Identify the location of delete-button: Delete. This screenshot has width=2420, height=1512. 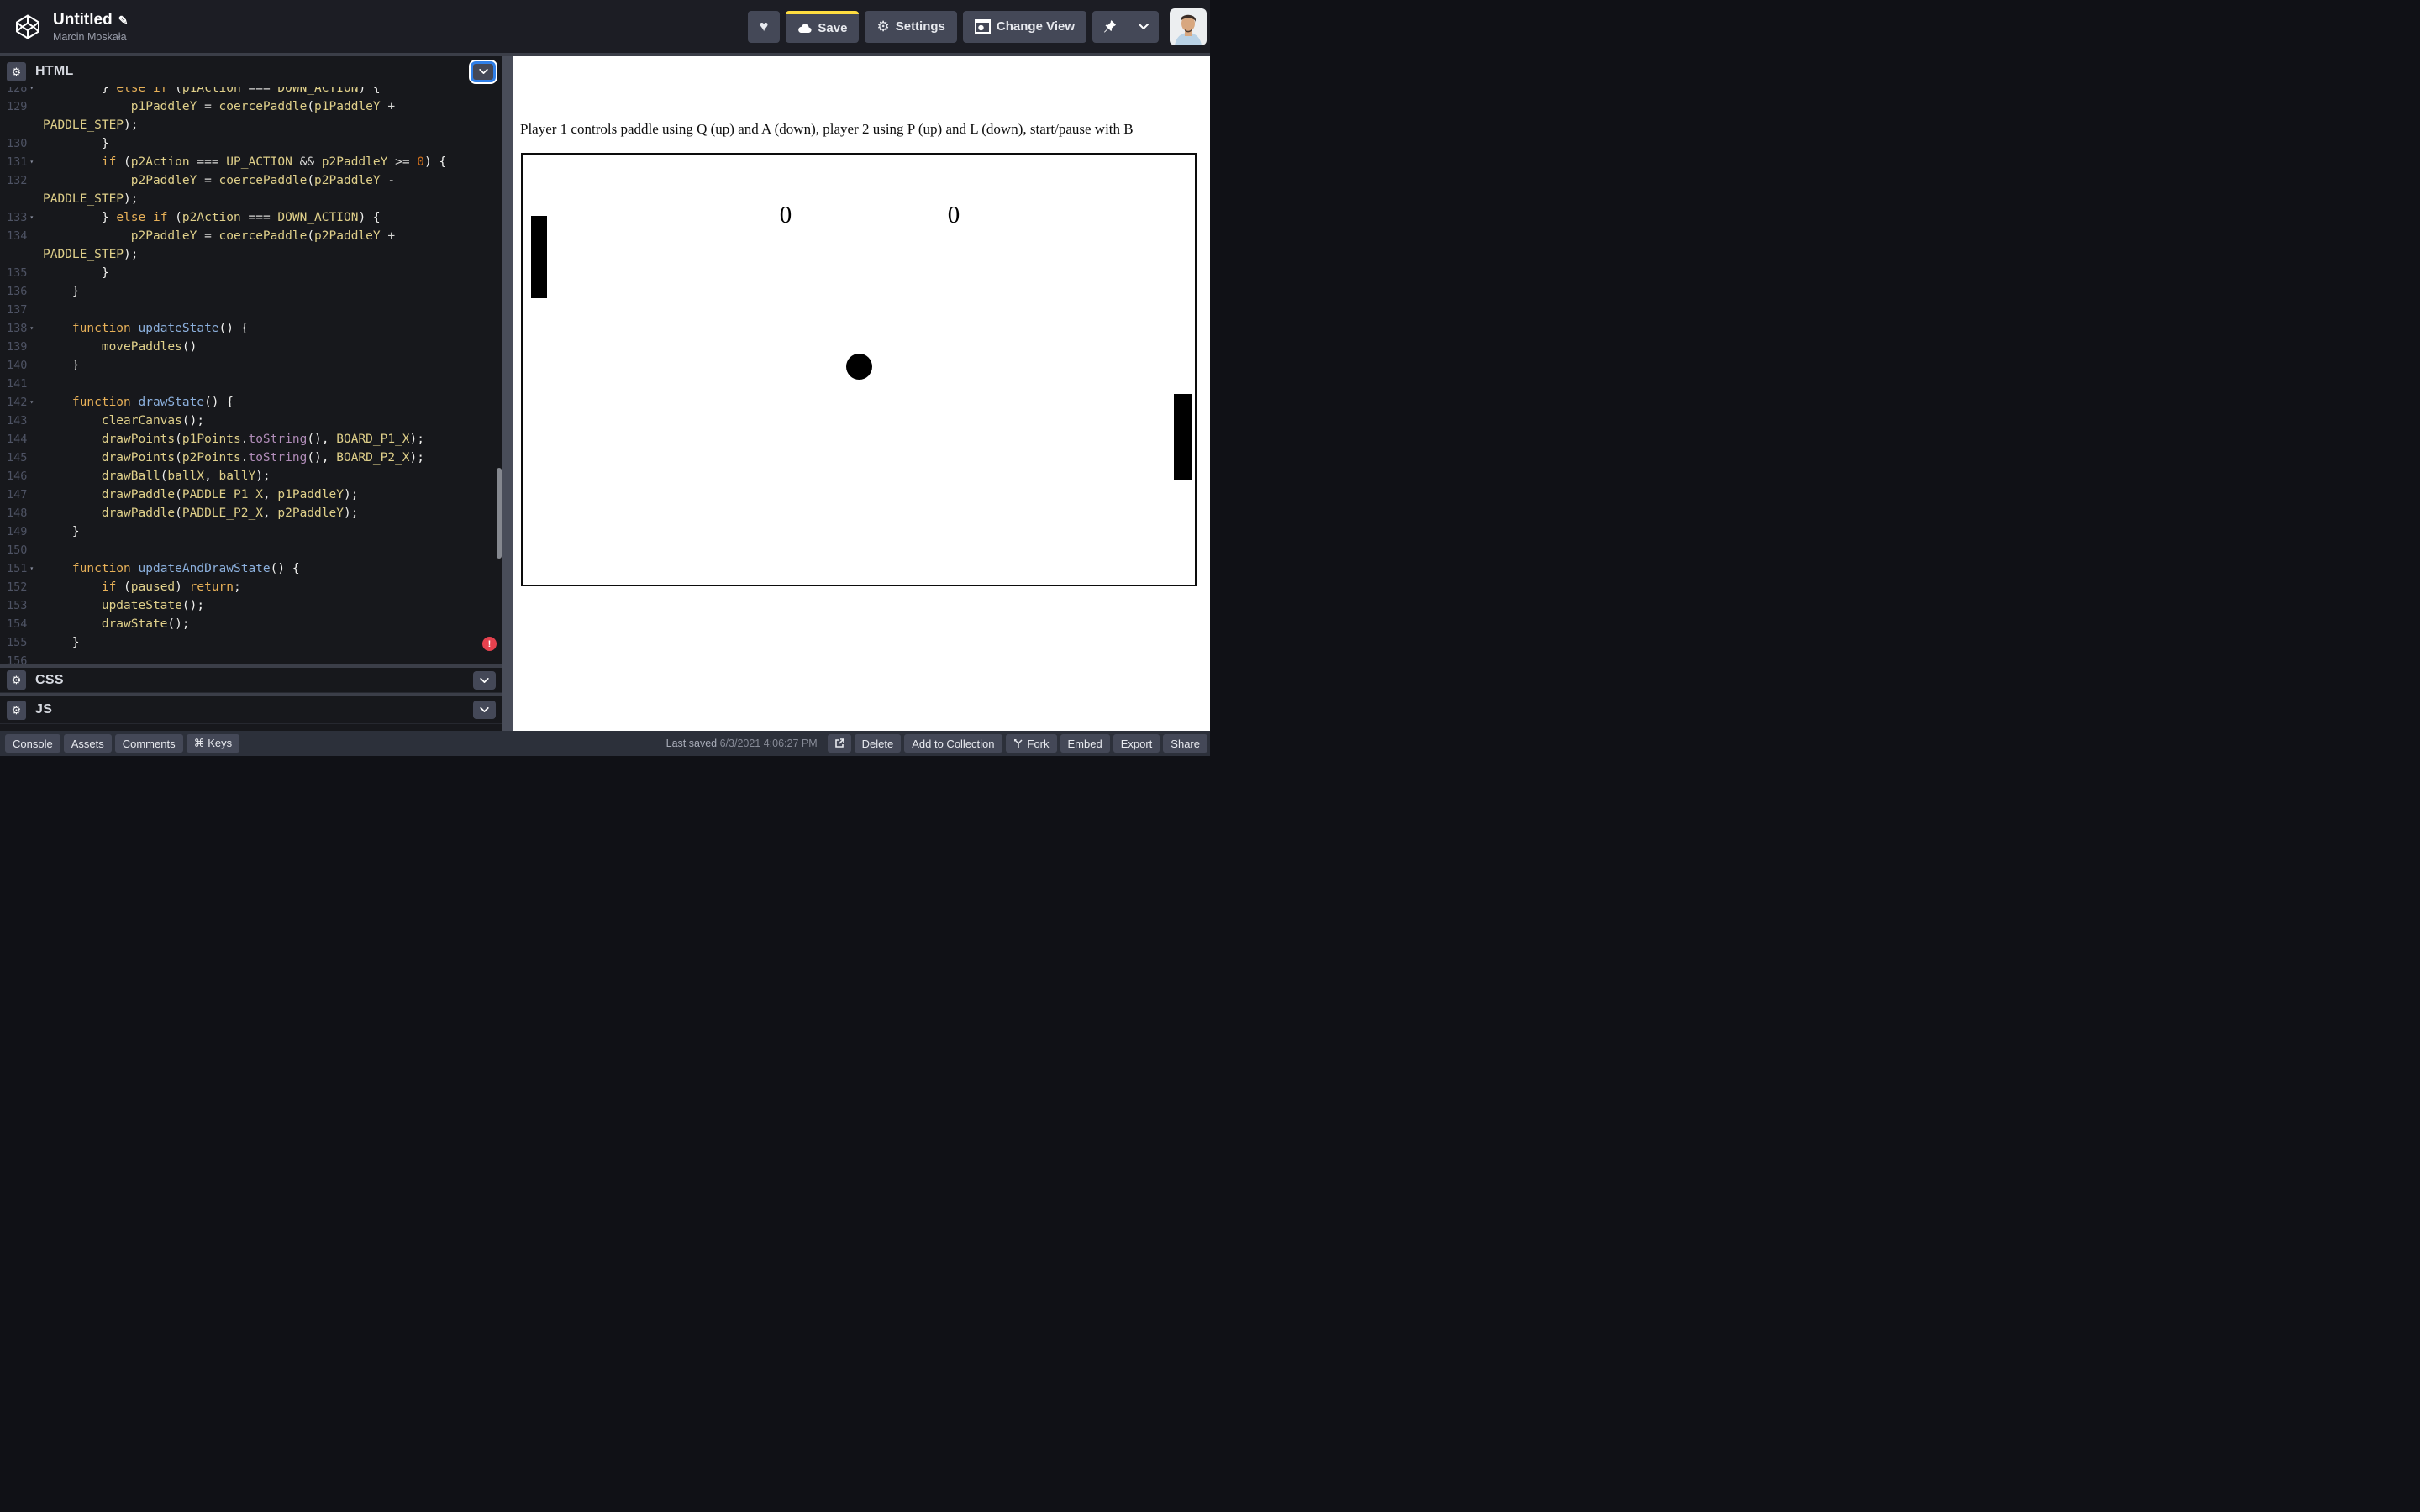
(878, 743).